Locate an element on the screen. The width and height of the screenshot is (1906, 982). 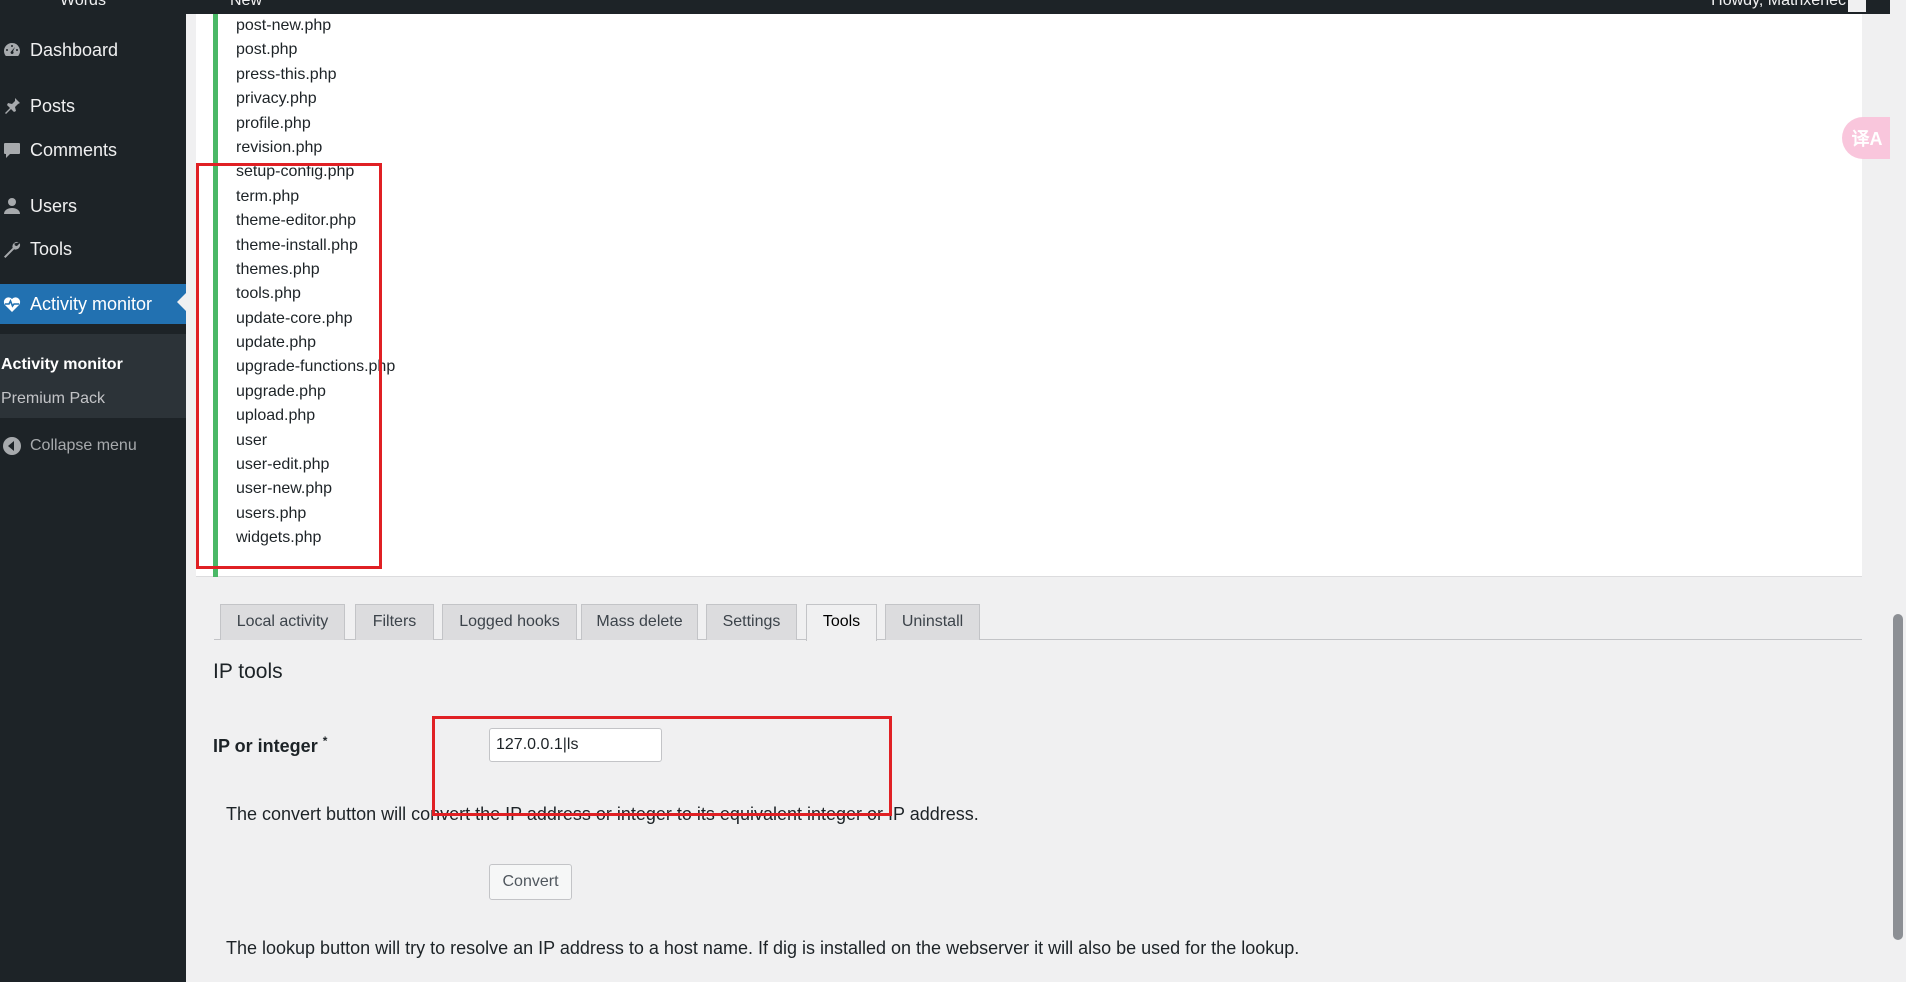
comment-icon is located at coordinates (15, 150).